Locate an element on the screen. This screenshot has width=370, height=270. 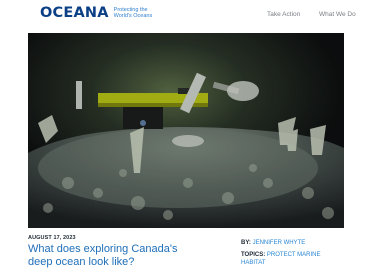
article-topics: TOPICS: PROTECT MARINE HABITAT is located at coordinates (291, 259).